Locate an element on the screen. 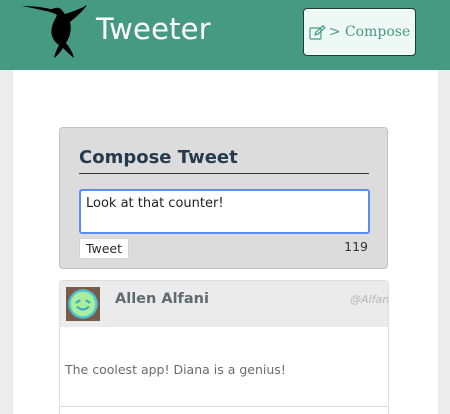  compose-button: > Compose is located at coordinates (359, 32).